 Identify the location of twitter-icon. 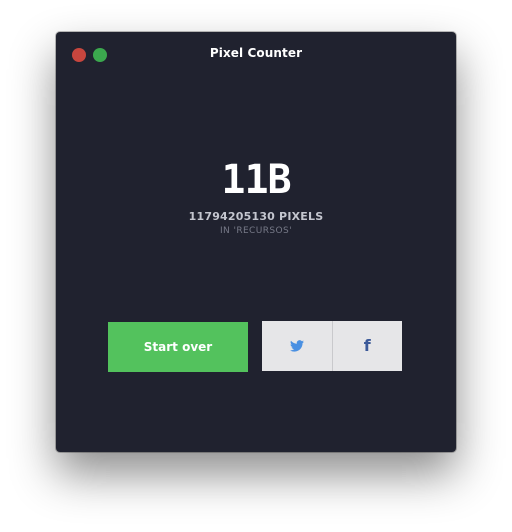
(296, 346).